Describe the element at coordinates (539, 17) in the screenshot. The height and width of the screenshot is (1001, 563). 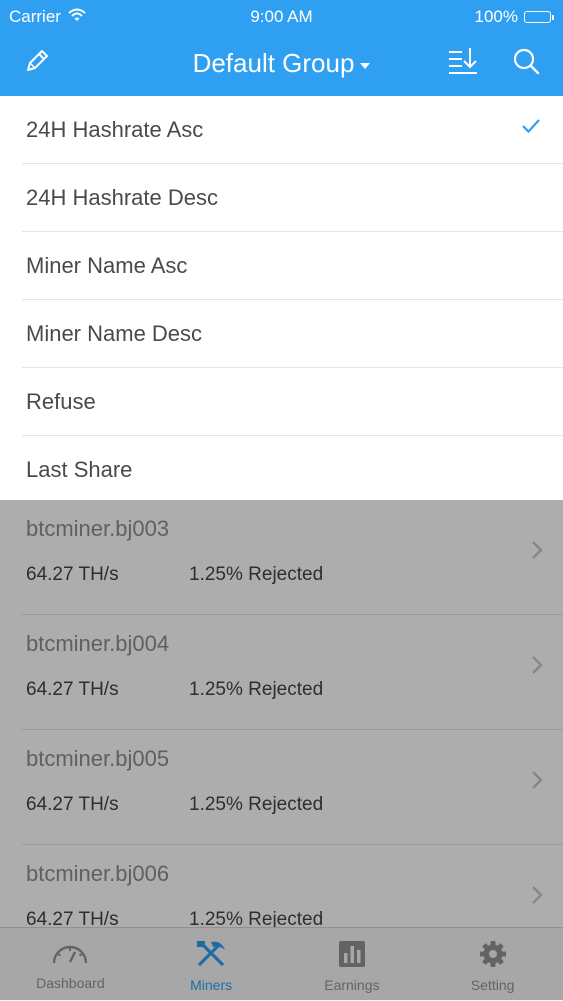
I see `battery-icon` at that location.